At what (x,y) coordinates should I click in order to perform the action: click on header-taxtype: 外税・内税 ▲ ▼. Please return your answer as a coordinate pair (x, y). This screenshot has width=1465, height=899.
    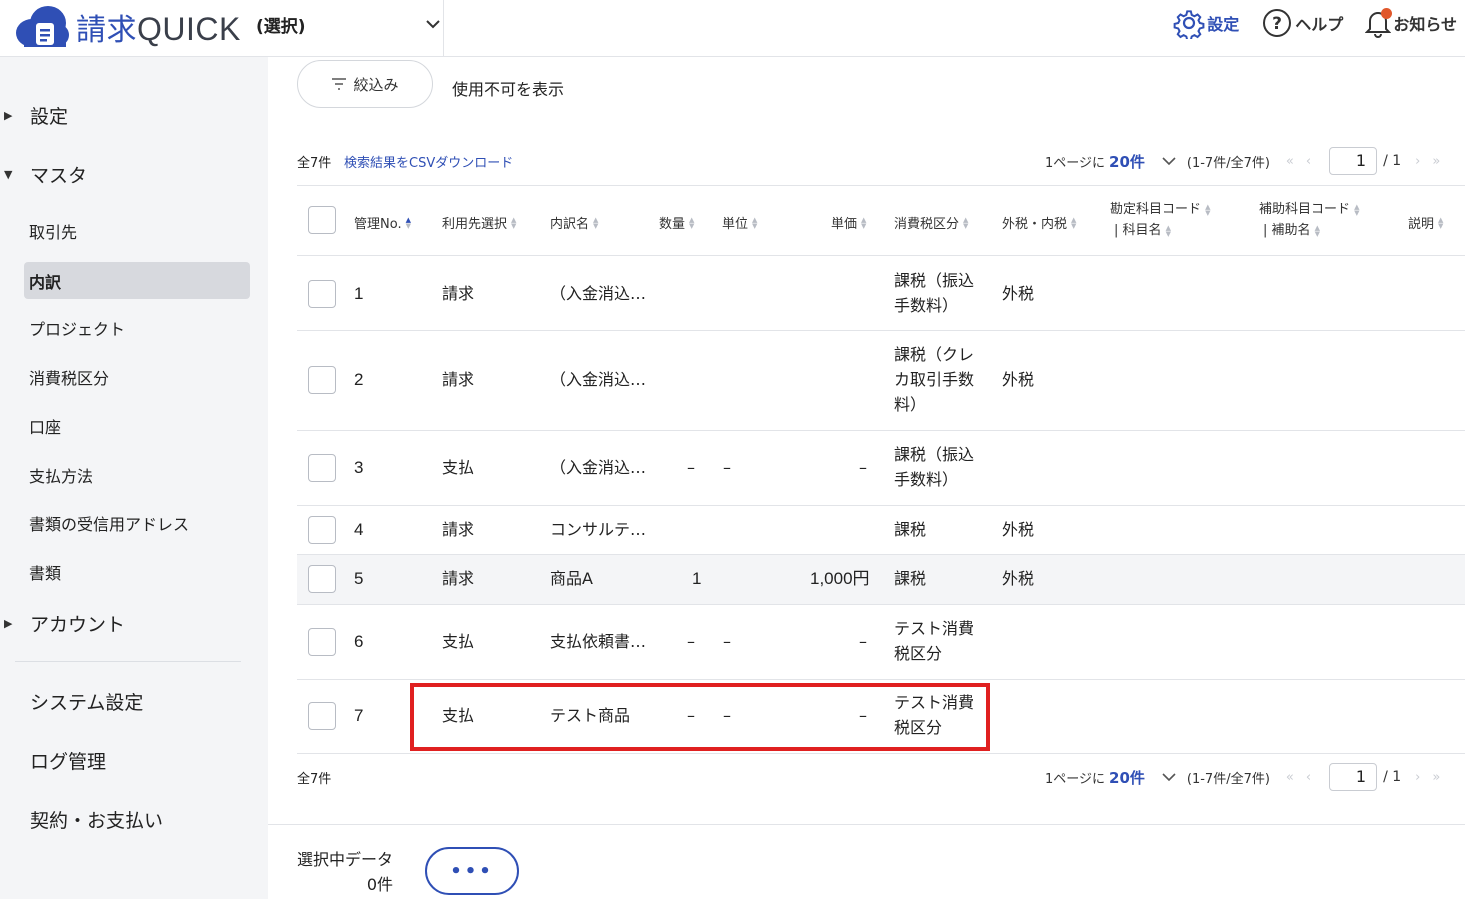
    Looking at the image, I should click on (1039, 222).